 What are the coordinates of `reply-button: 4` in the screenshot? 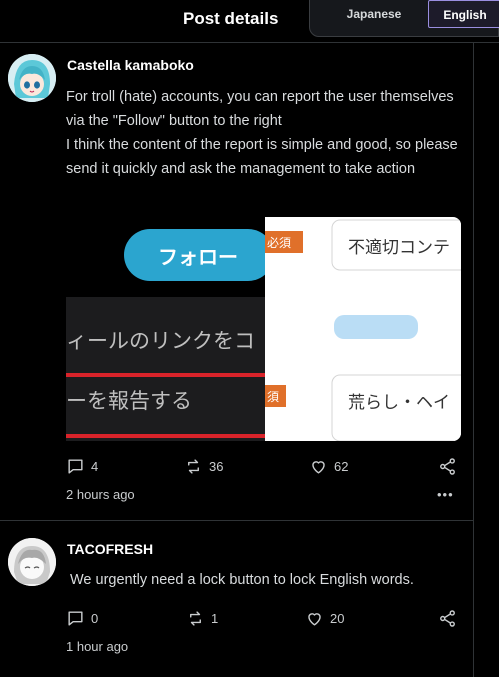 It's located at (82, 466).